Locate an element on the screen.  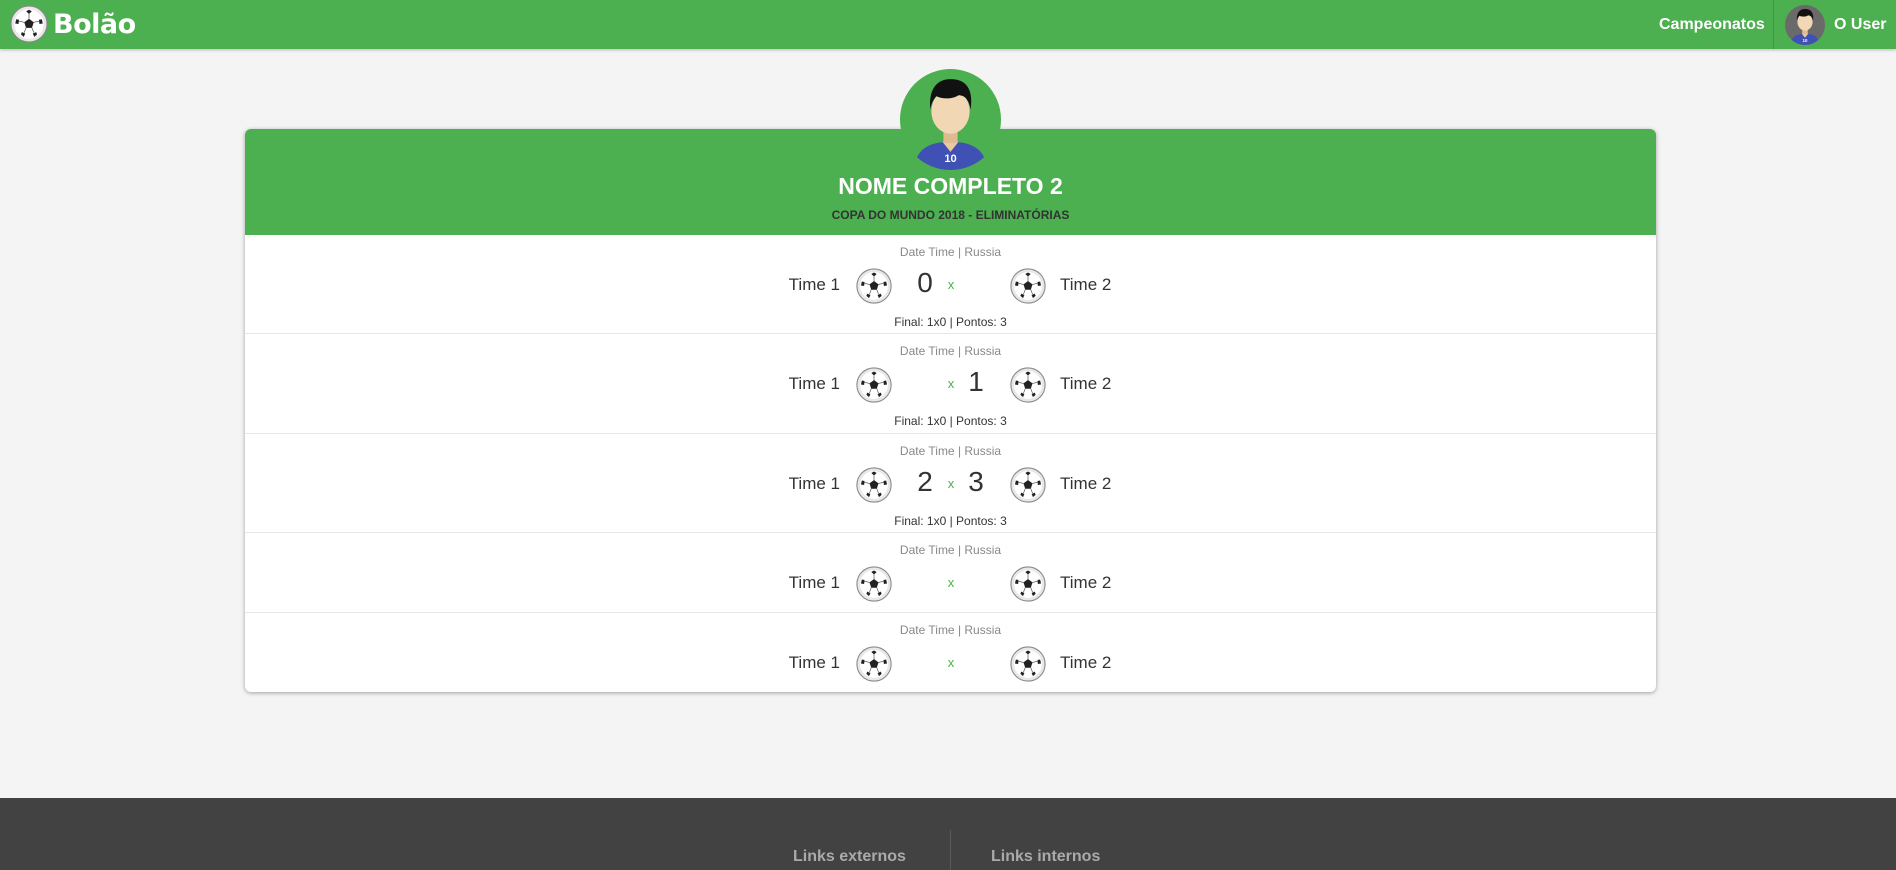
competition-name: COPA DO MUNDO 2018 - ELIMINATÓRIAS is located at coordinates (950, 215).